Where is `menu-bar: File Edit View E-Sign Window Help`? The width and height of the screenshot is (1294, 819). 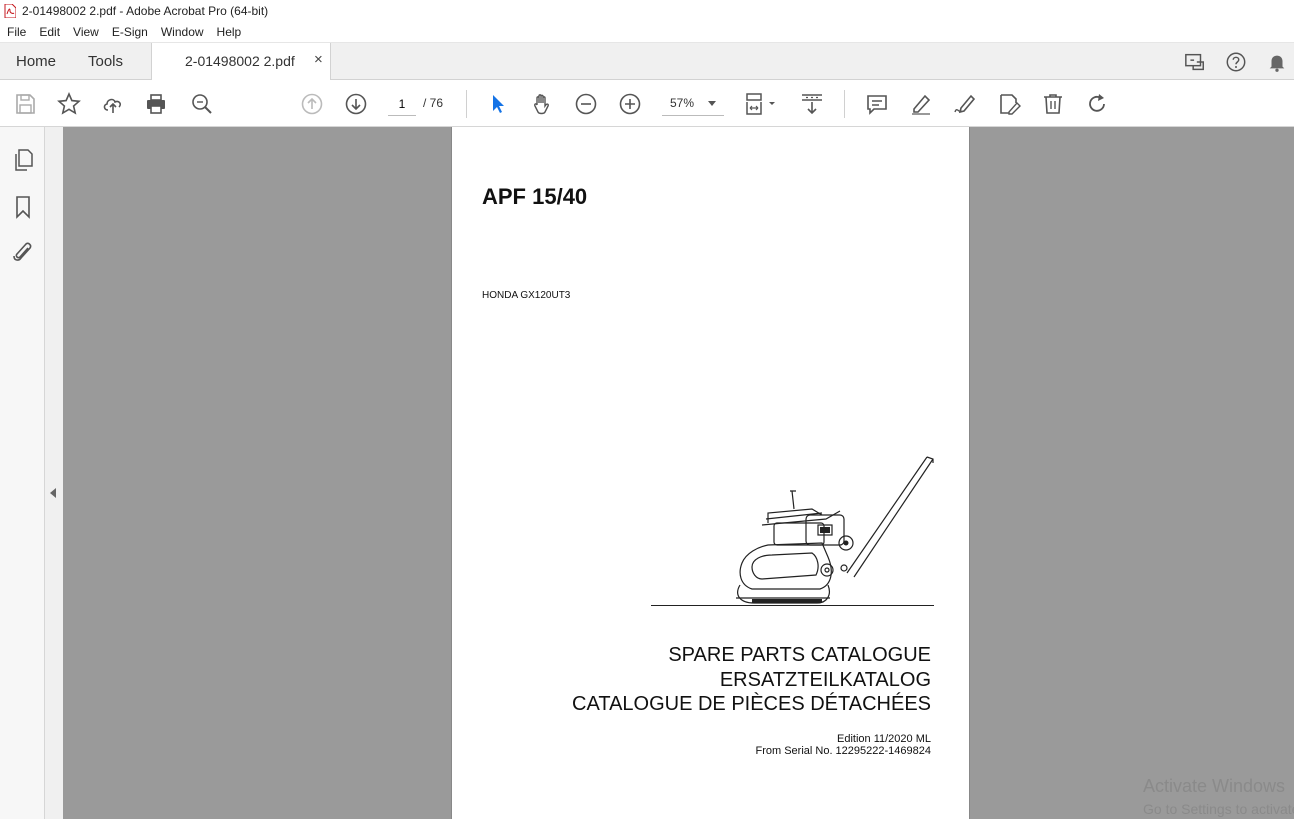 menu-bar: File Edit View E-Sign Window Help is located at coordinates (647, 32).